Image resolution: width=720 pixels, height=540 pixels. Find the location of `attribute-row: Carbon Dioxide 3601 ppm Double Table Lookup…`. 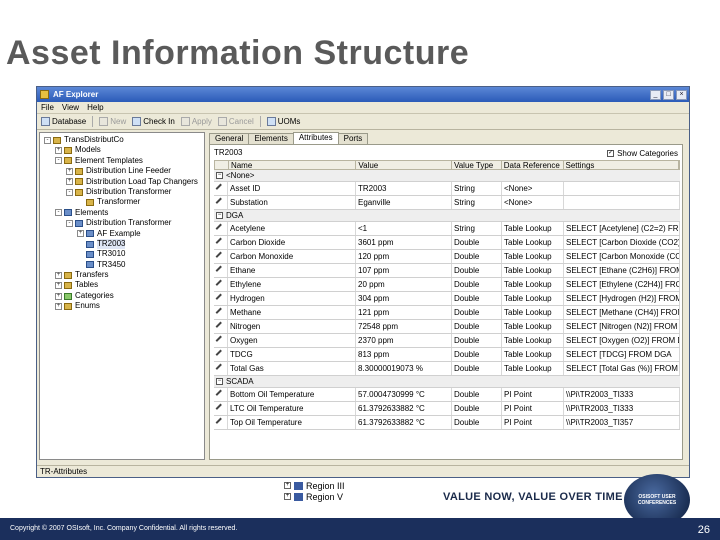

attribute-row: Carbon Dioxide 3601 ppm Double Table Lookup… is located at coordinates (447, 243).